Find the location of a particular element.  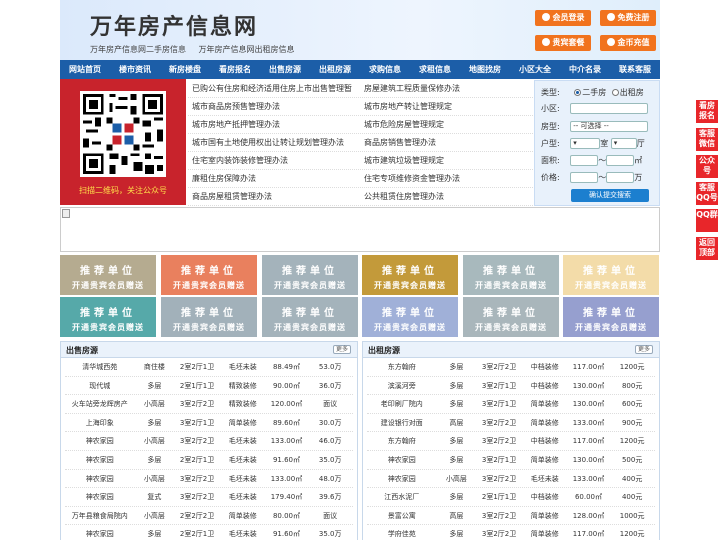

listing-row: 建设银行对面 高层 3室2厅2卫 简单装修 133.00㎡ 900元 is located at coordinates (511, 423).